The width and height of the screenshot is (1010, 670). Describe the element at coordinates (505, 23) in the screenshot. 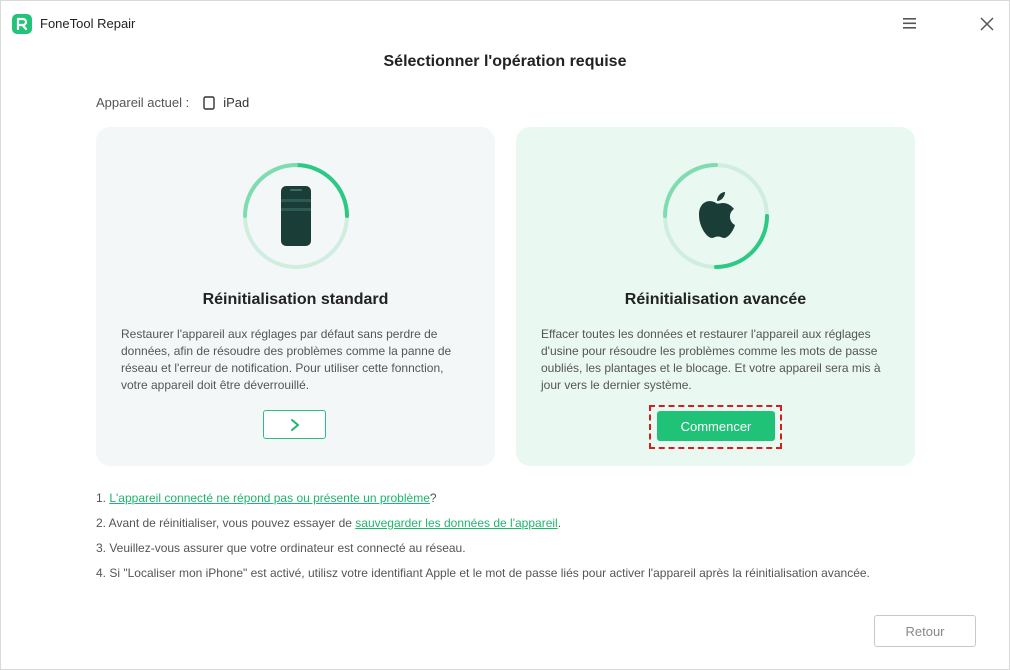

I see `title-bar: FoneTool Repair` at that location.